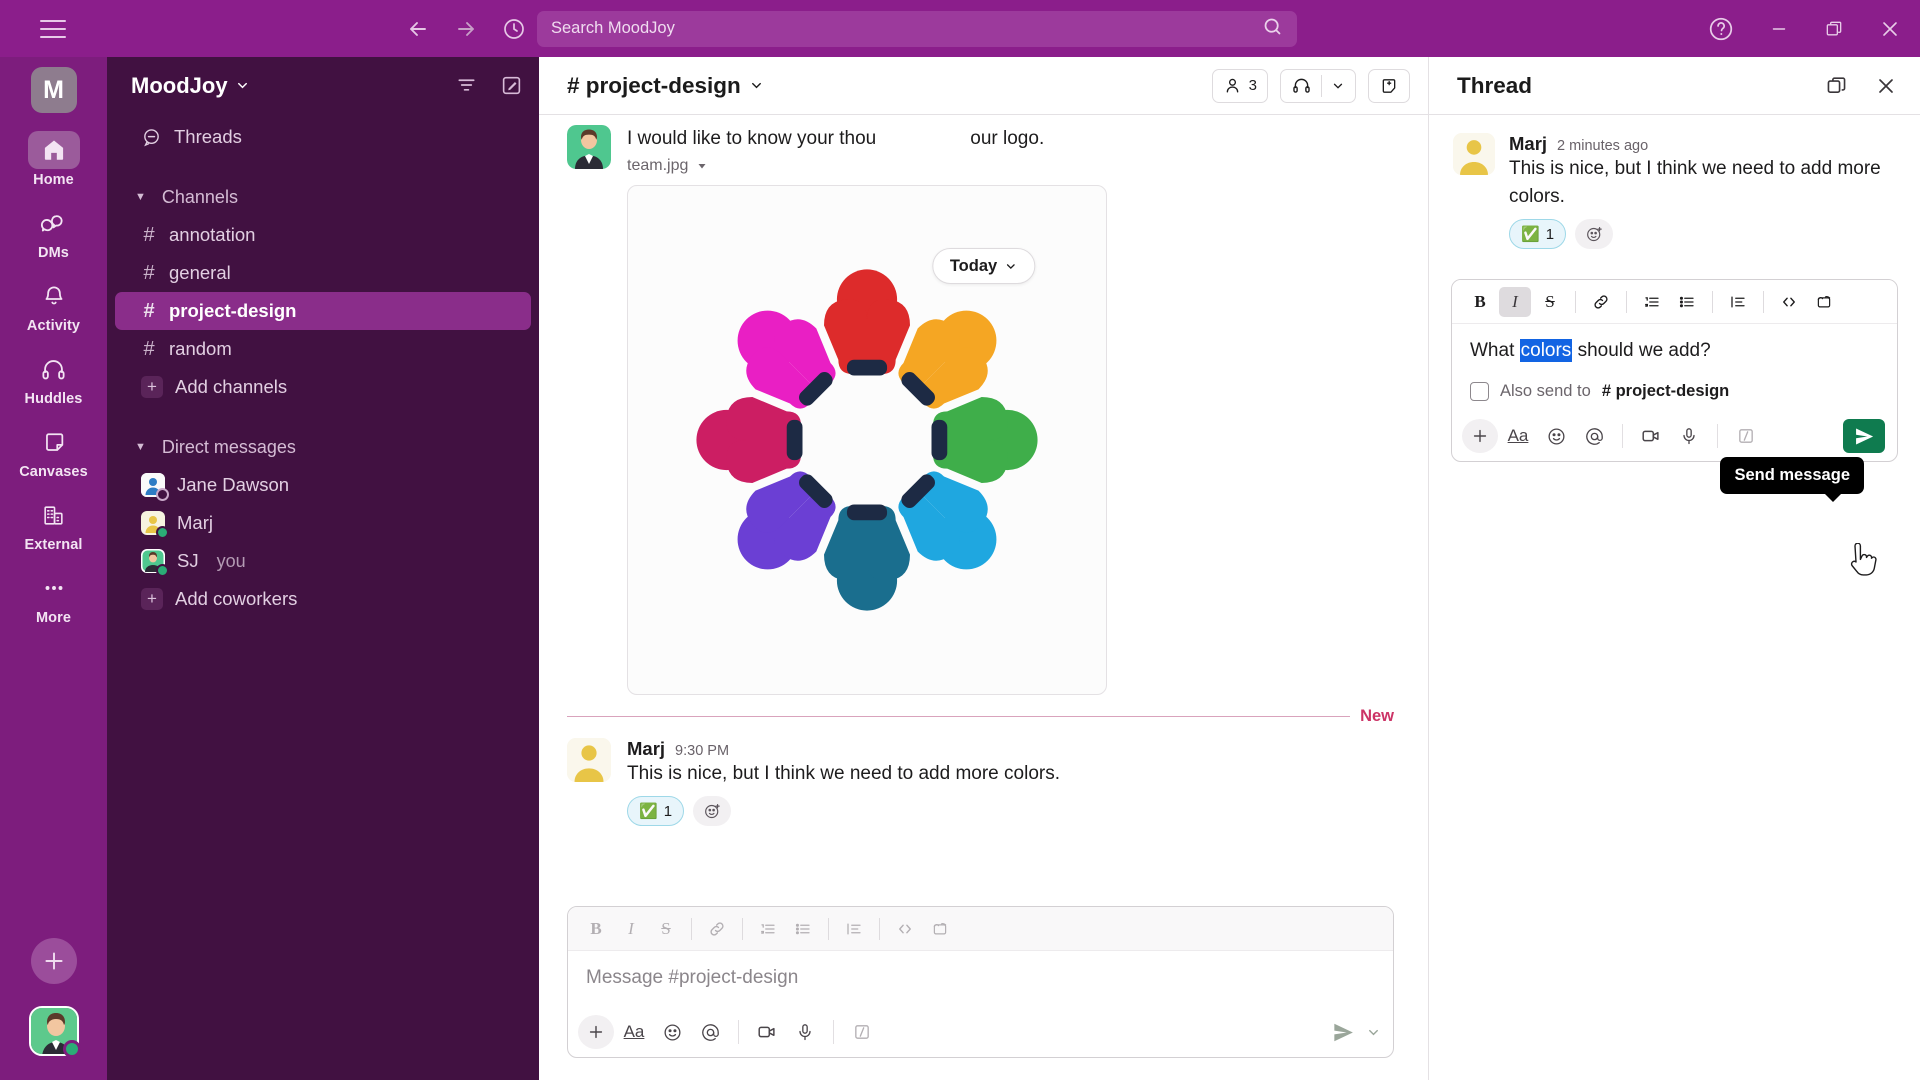  Describe the element at coordinates (1779, 29) in the screenshot. I see `minimize-icon` at that location.